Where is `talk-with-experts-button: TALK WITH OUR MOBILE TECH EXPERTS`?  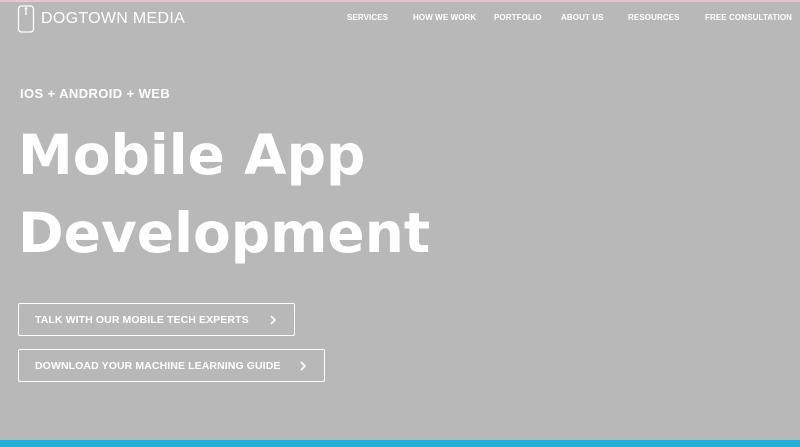 talk-with-experts-button: TALK WITH OUR MOBILE TECH EXPERTS is located at coordinates (156, 319).